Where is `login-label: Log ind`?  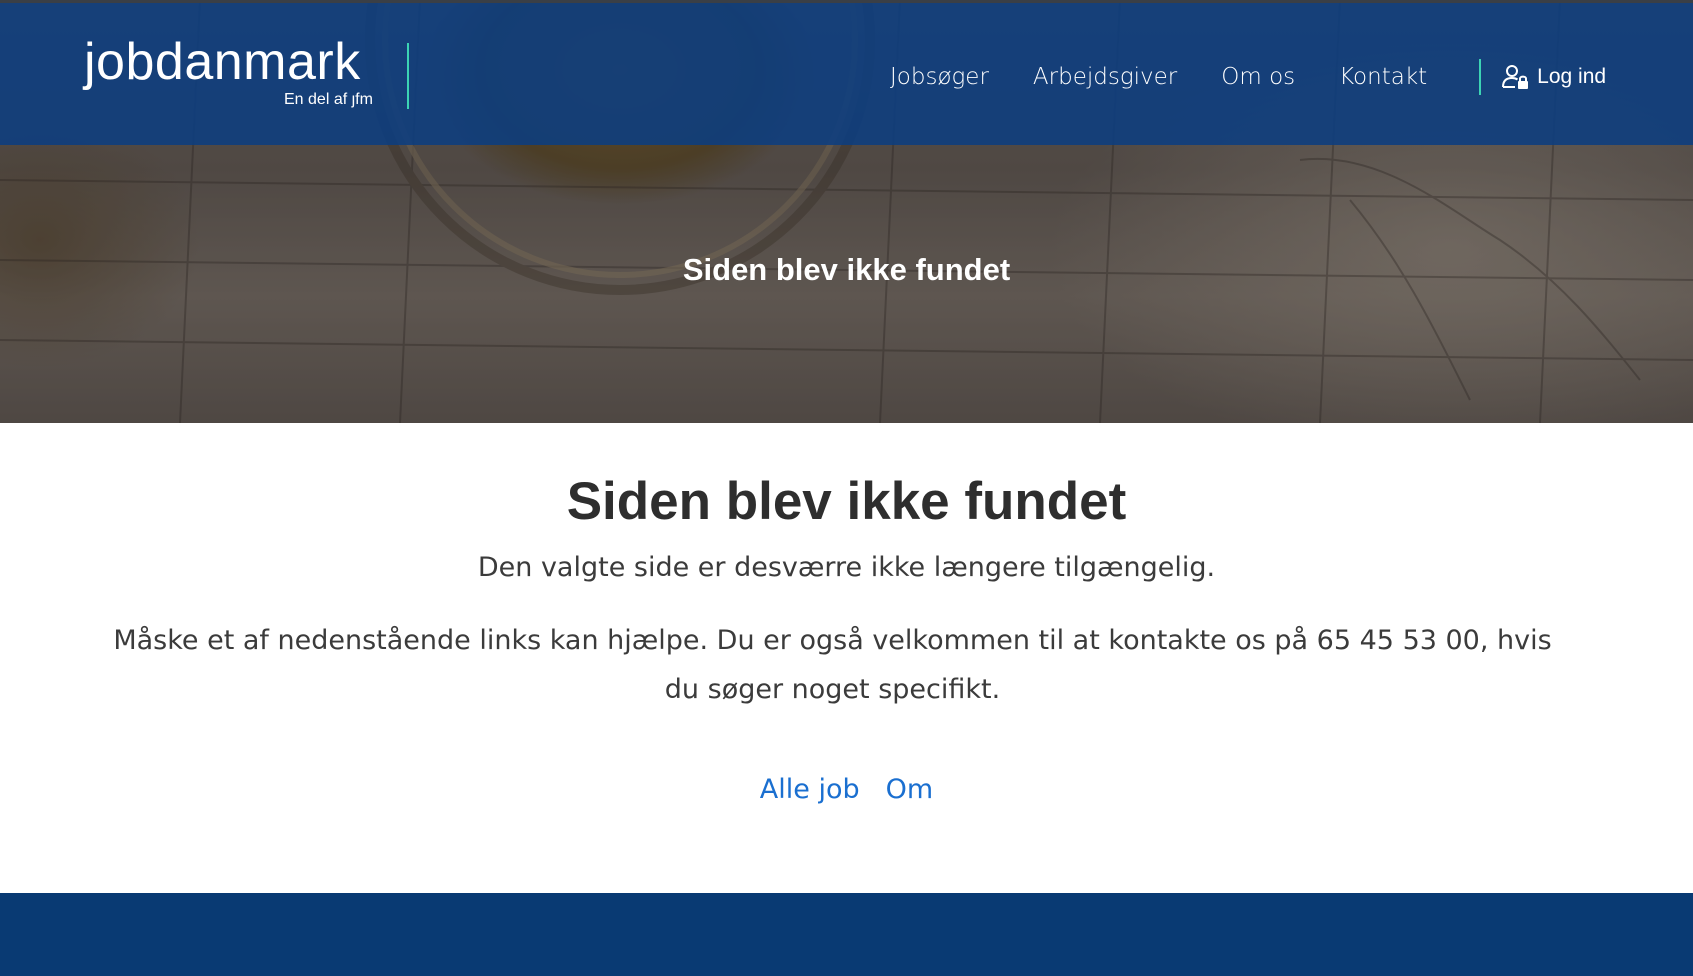
login-label: Log ind is located at coordinates (1572, 76).